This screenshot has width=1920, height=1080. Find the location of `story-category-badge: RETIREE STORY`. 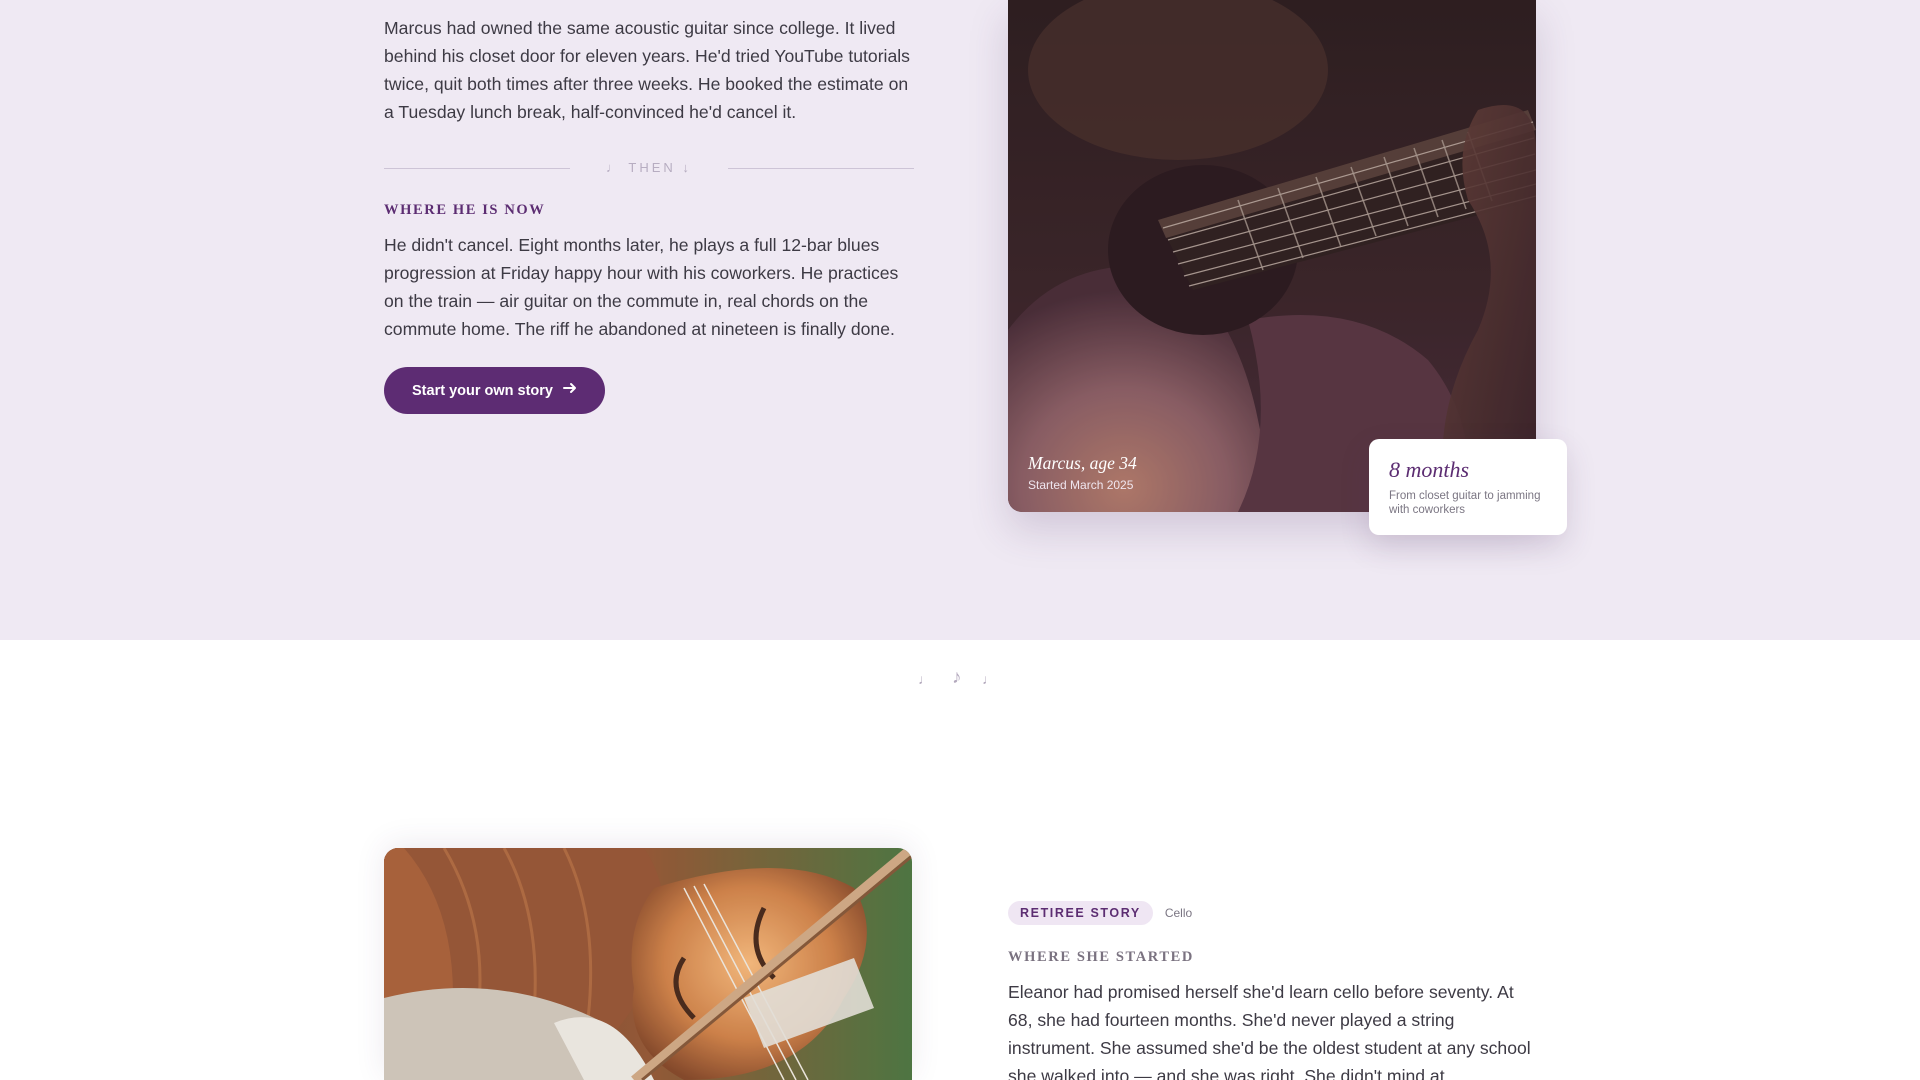

story-category-badge: RETIREE STORY is located at coordinates (1080, 913).